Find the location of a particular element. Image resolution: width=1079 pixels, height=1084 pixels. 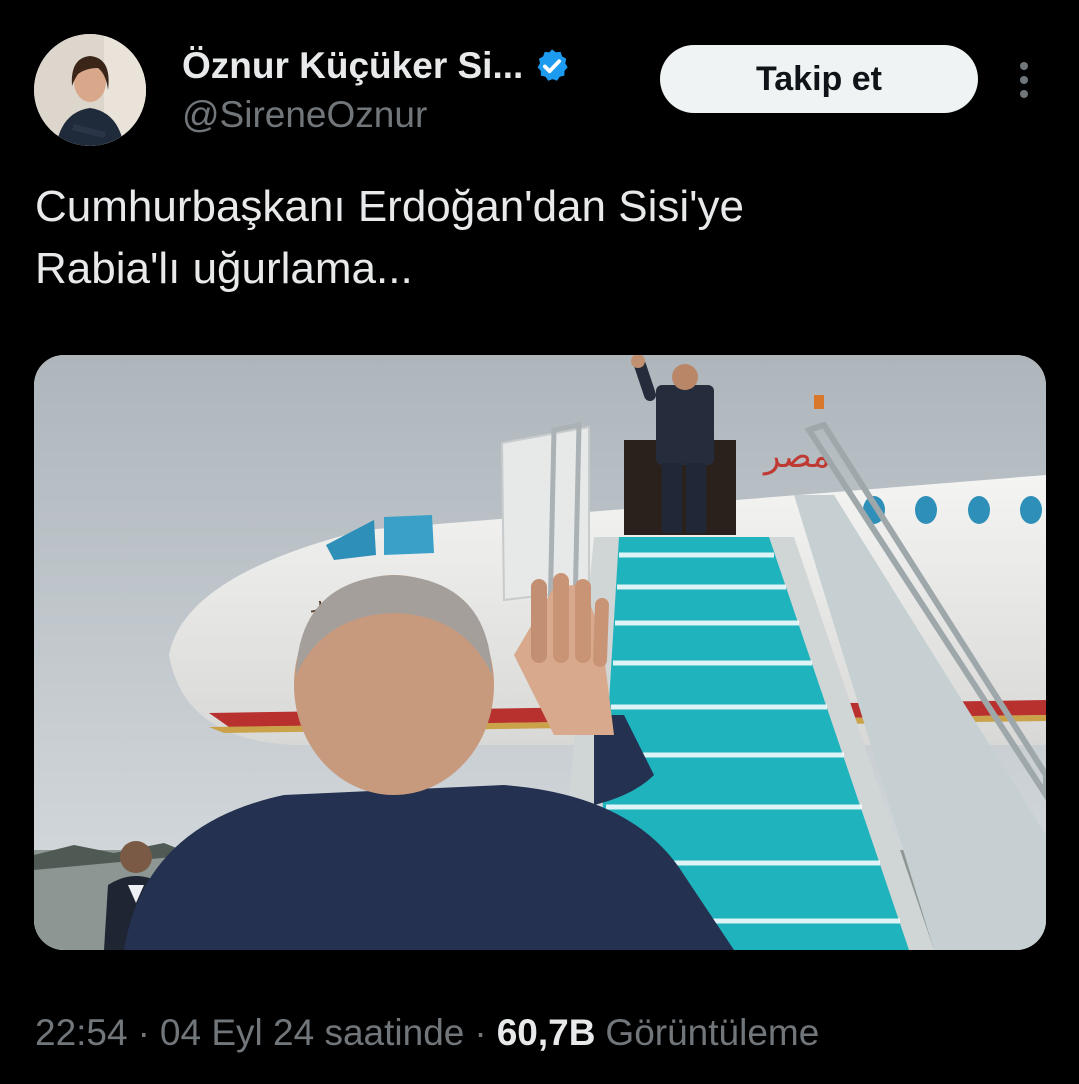

user-handle: @SireneOznur is located at coordinates (304, 115).